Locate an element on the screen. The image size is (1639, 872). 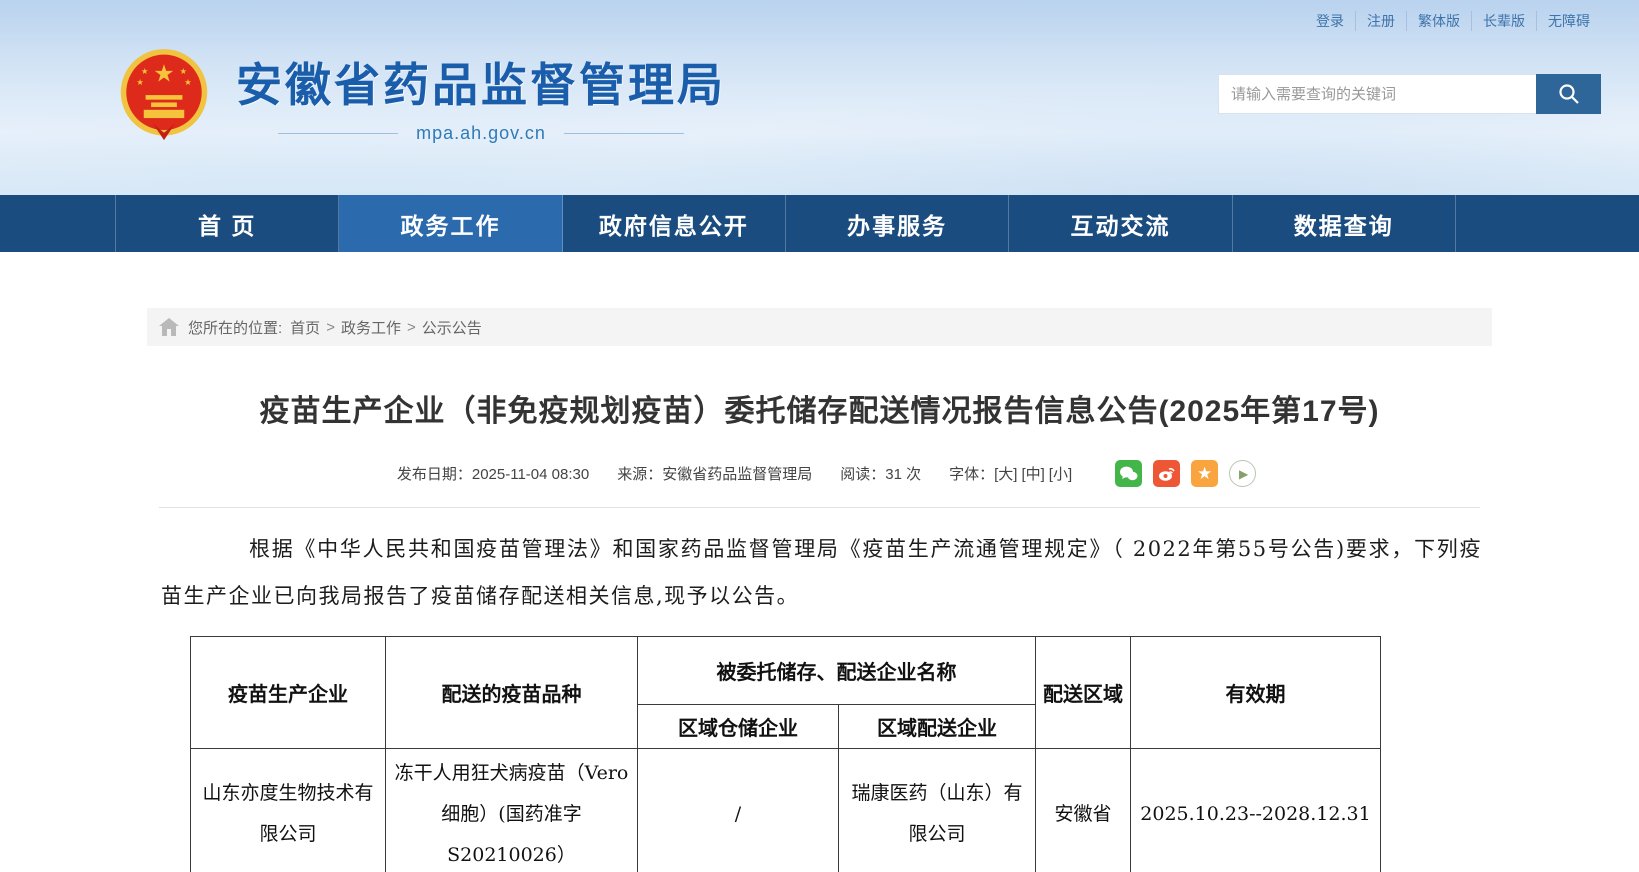
topbar: 登录 注册 繁体版 长辈版 无障碍 is located at coordinates (819, 16).